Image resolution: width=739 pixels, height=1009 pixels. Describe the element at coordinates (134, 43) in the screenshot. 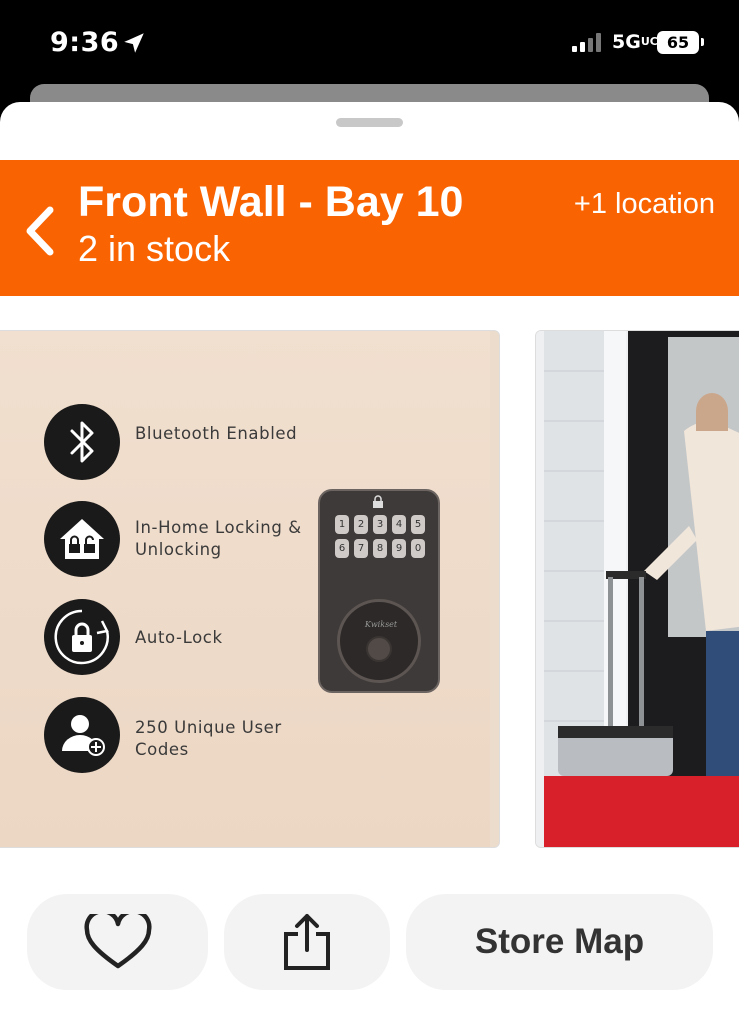

I see `location-arrow-icon` at that location.